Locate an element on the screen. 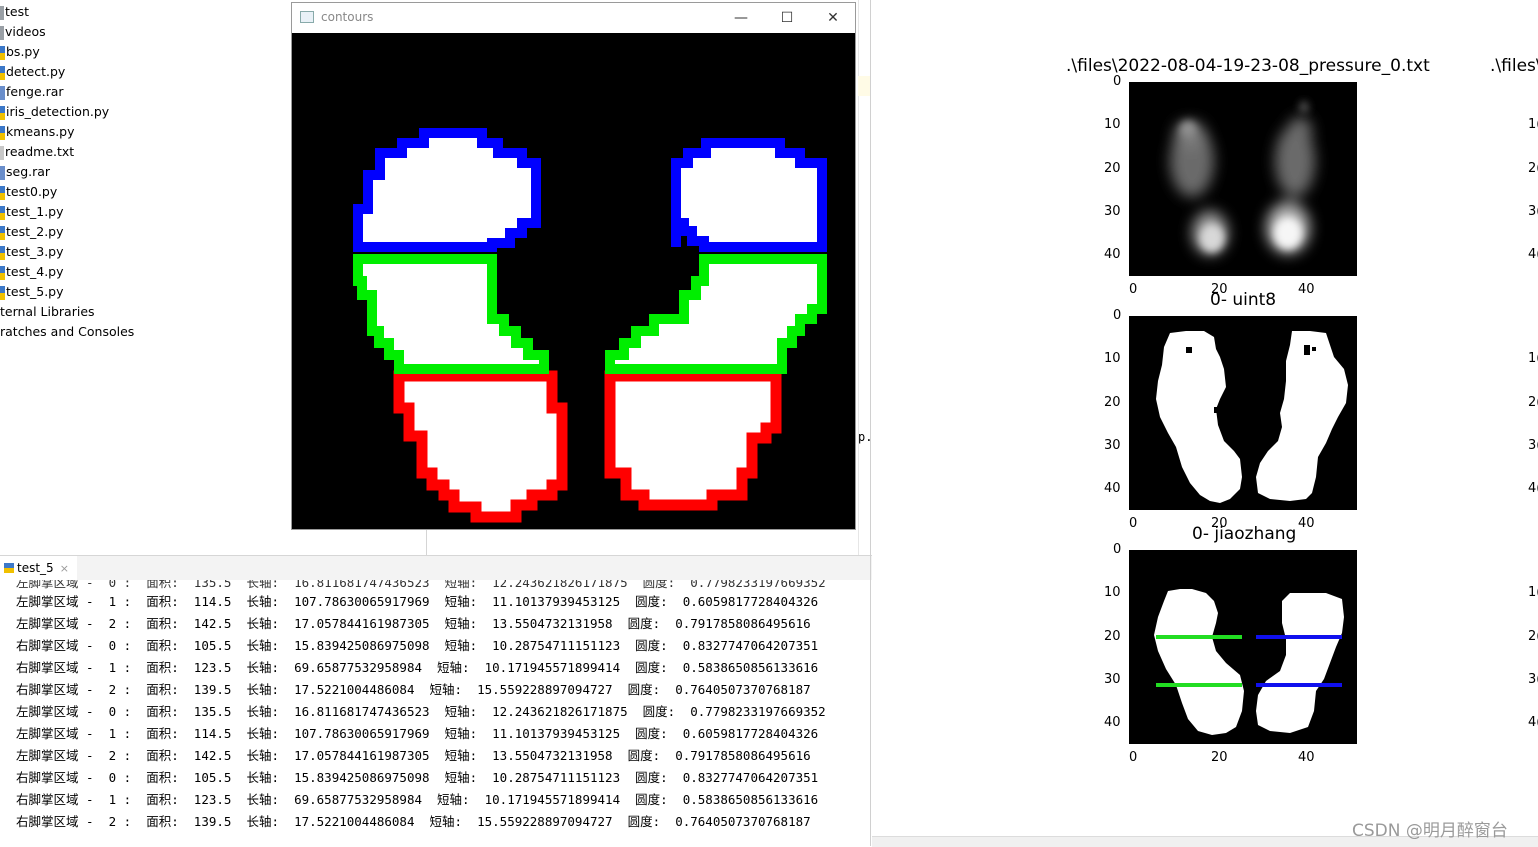  tree-item-label: bs.py is located at coordinates (23, 51).